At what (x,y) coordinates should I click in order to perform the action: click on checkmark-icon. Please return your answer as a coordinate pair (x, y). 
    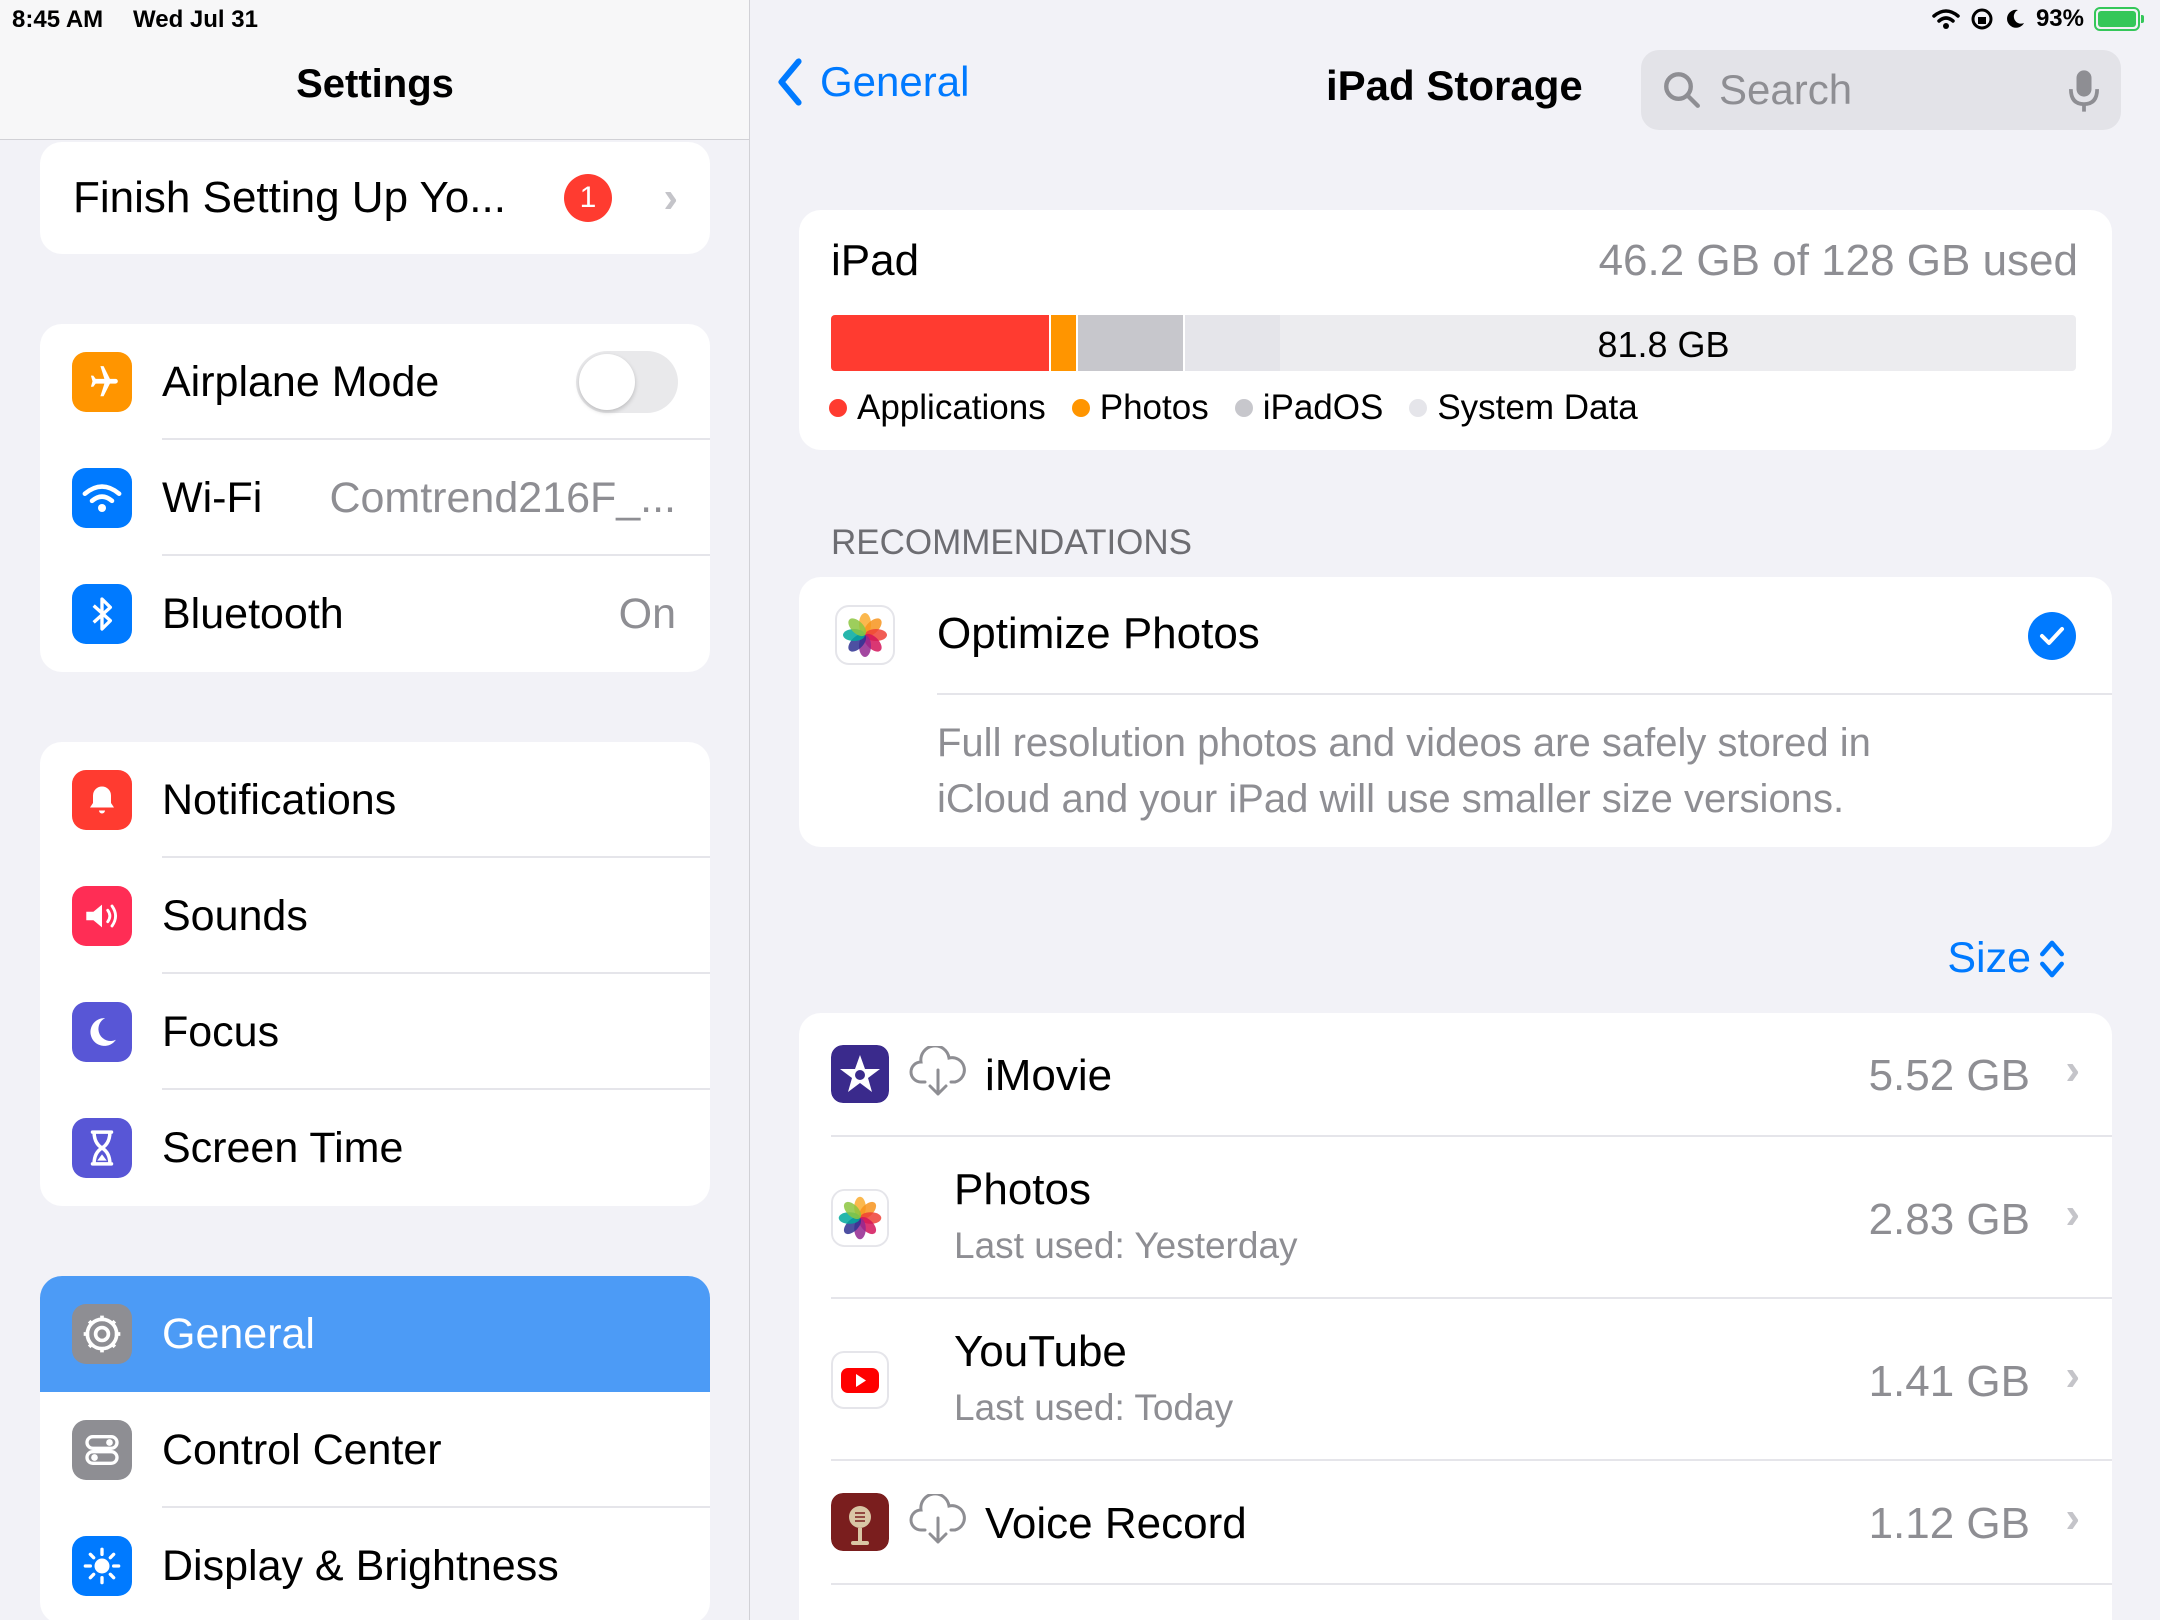
    Looking at the image, I should click on (2052, 636).